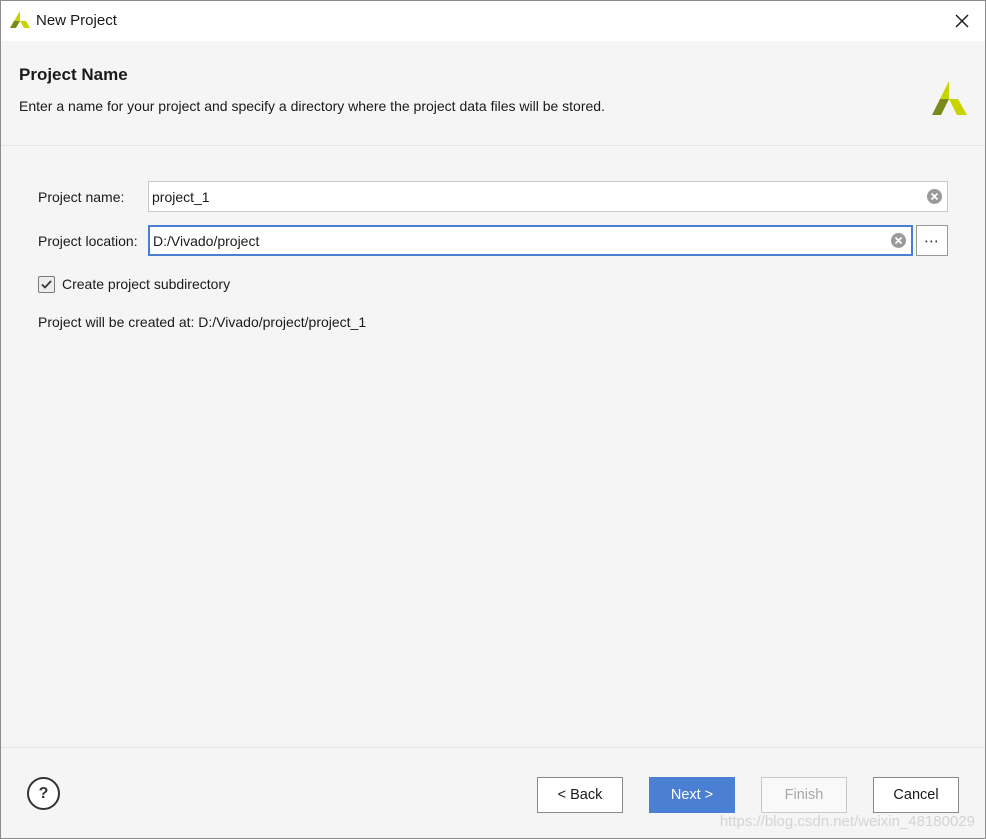  What do you see at coordinates (804, 795) in the screenshot?
I see `finish-button: Finish` at bounding box center [804, 795].